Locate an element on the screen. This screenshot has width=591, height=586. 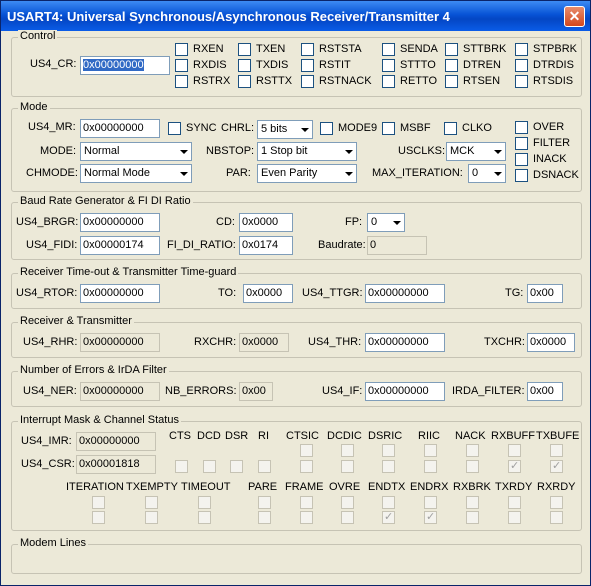
tg-label: TG: is located at coordinates (514, 293).